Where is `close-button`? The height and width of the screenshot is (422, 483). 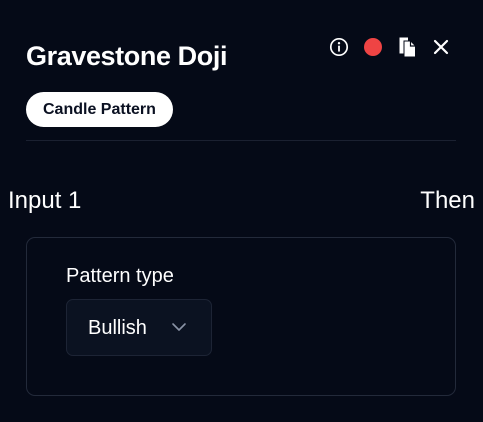
close-button is located at coordinates (441, 47).